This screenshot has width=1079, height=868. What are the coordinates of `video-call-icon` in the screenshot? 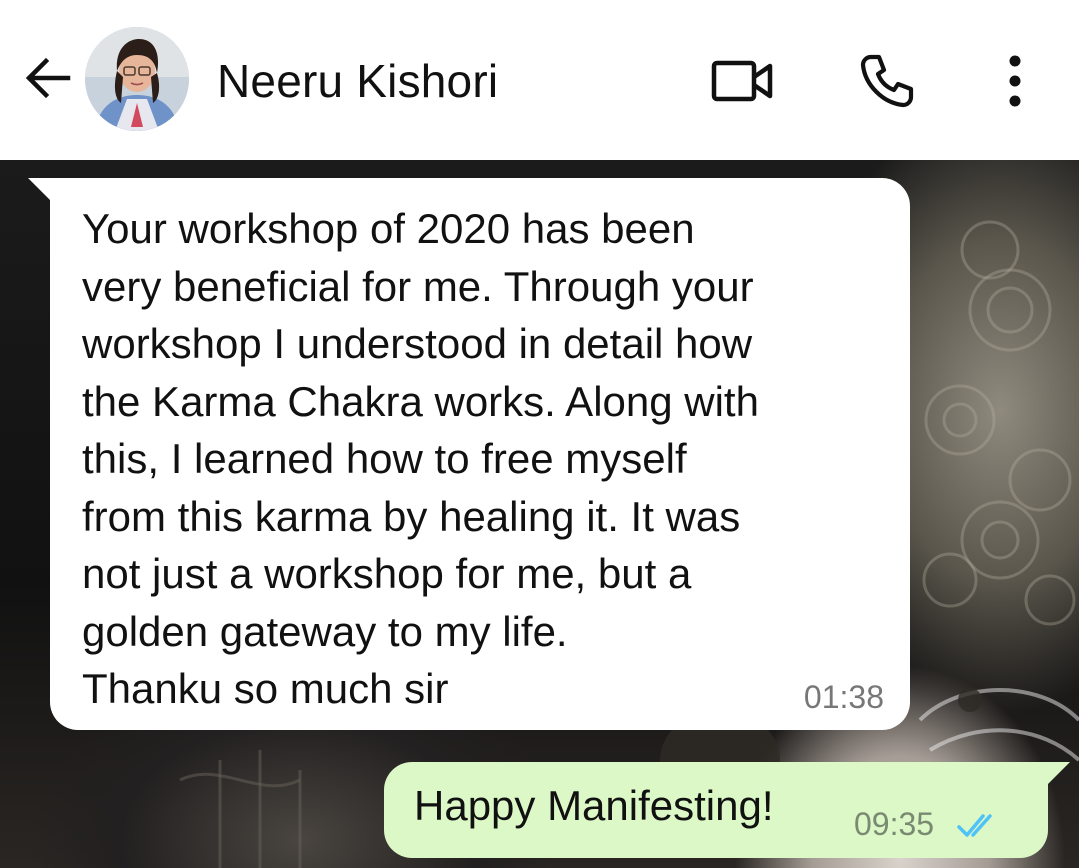 It's located at (742, 81).